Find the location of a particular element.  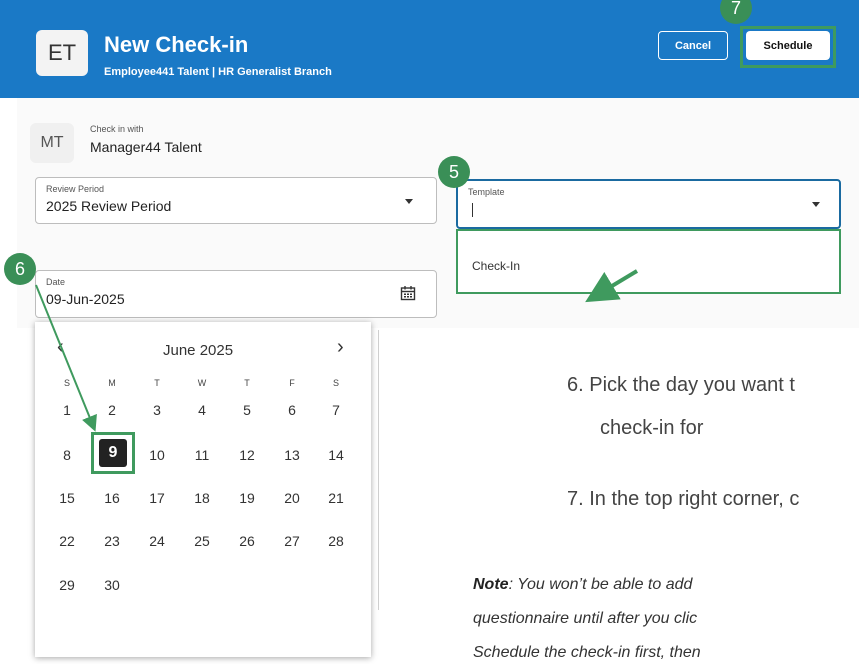

instruction-step-6-cont: check-in for is located at coordinates (652, 428).